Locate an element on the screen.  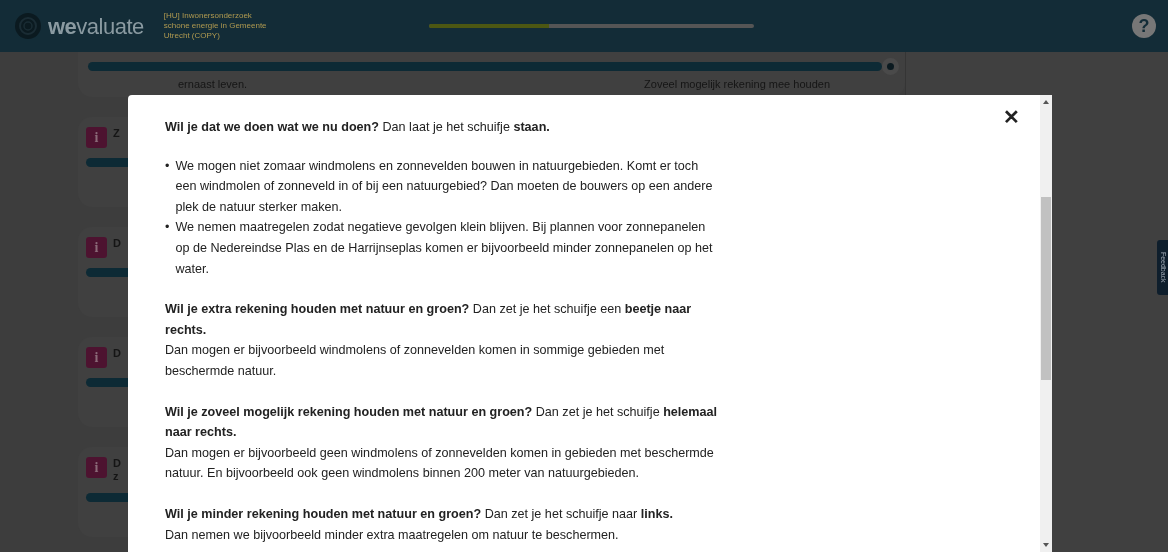
scrollbar-thumb is located at coordinates (1046, 288).